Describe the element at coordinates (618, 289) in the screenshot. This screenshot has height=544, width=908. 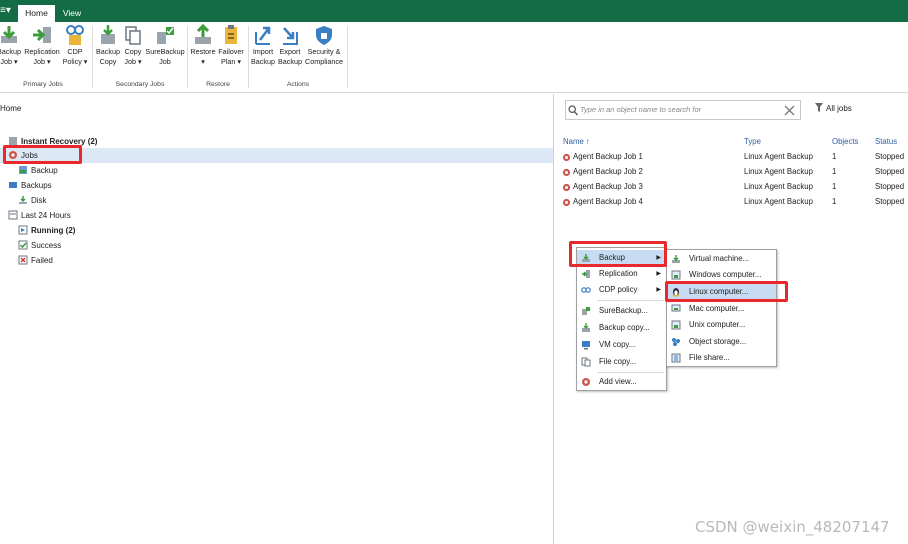
I see `menu-label: CDP policy` at that location.